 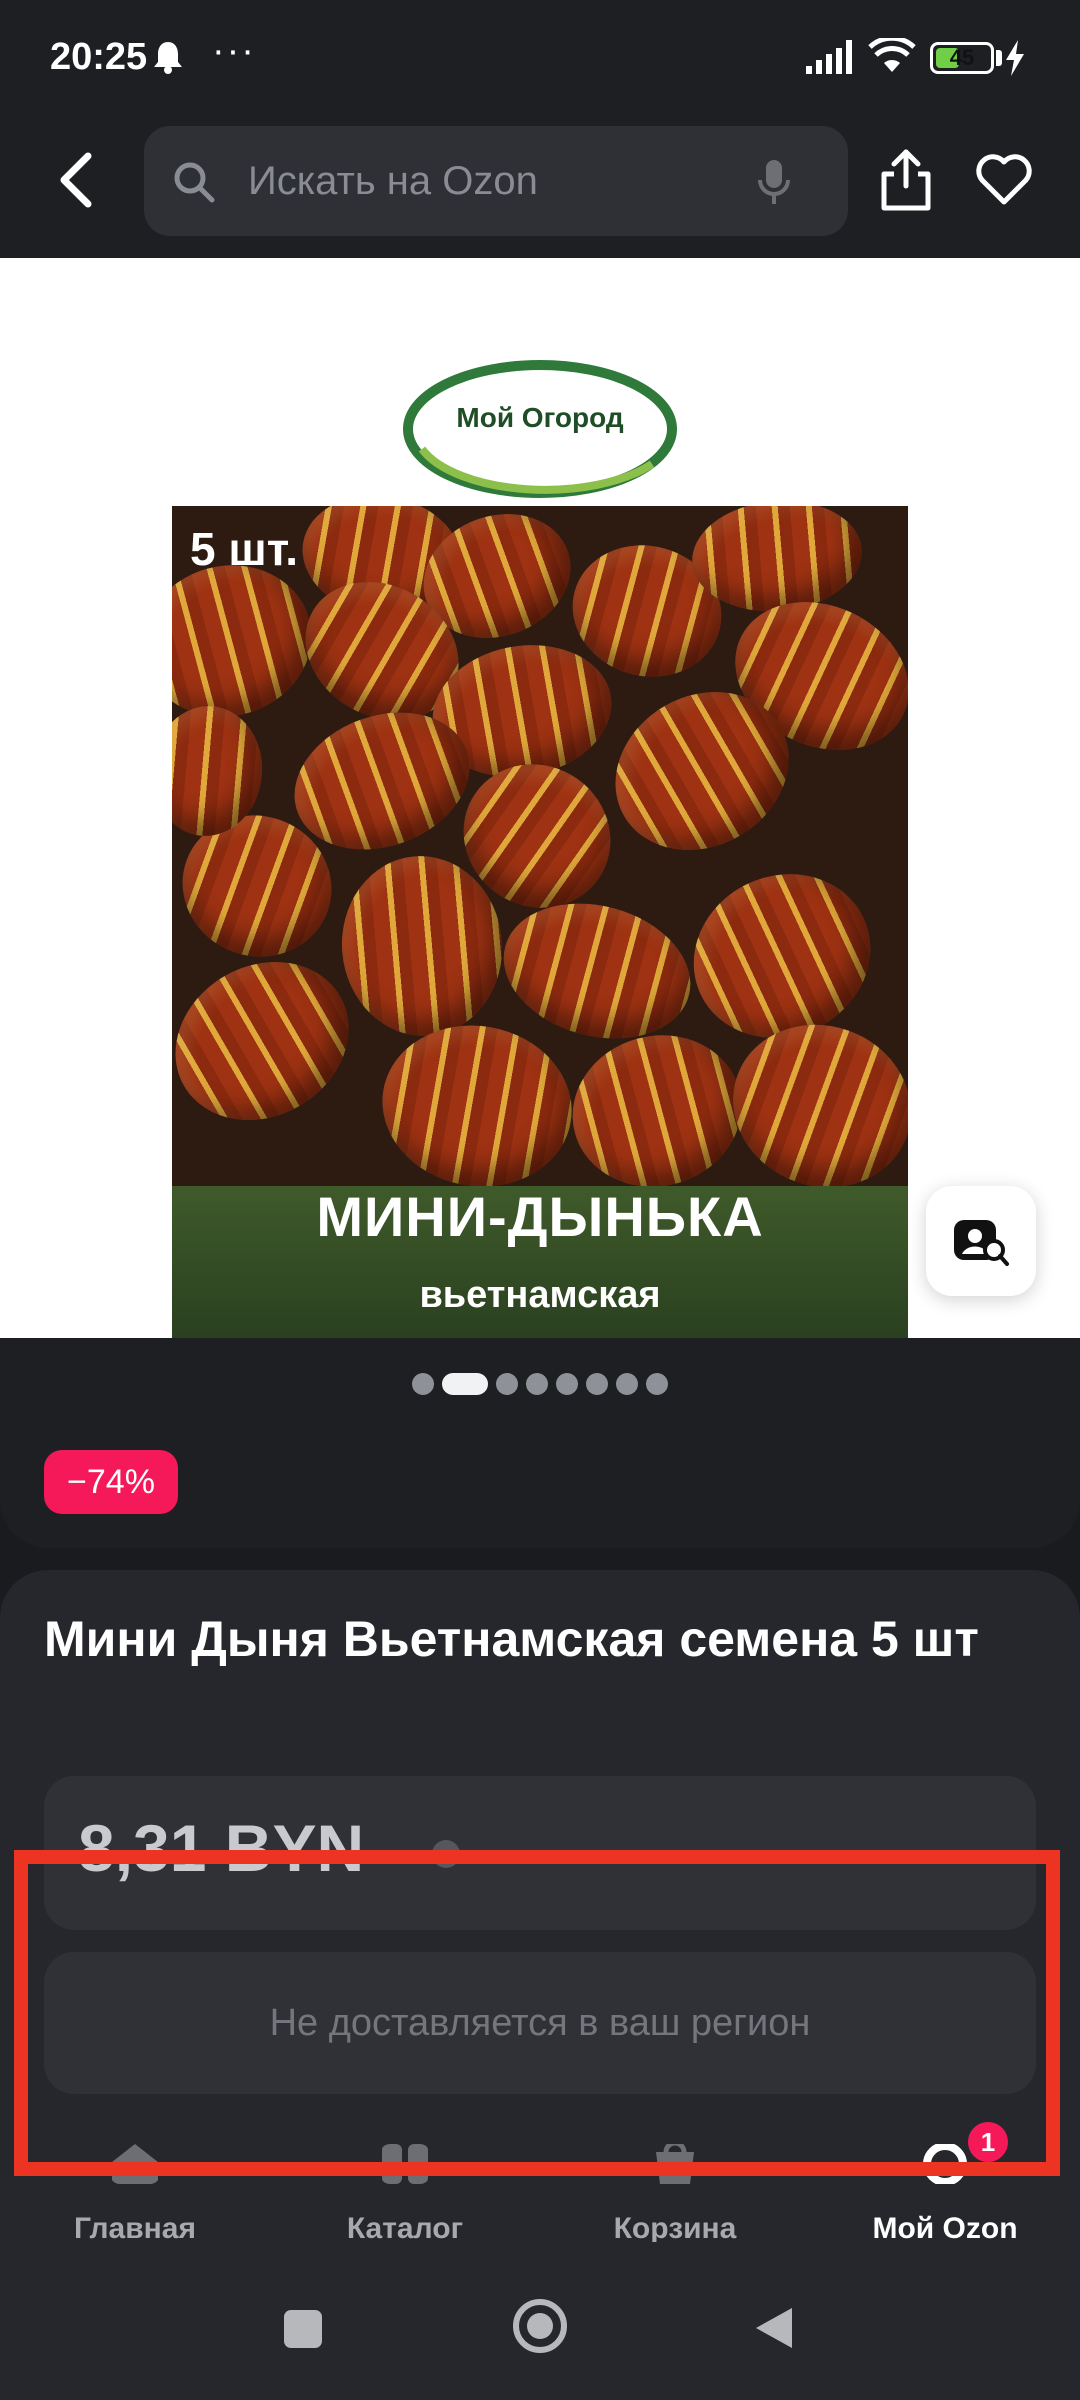 I want to click on highlight-frame, so click(x=537, y=2013).